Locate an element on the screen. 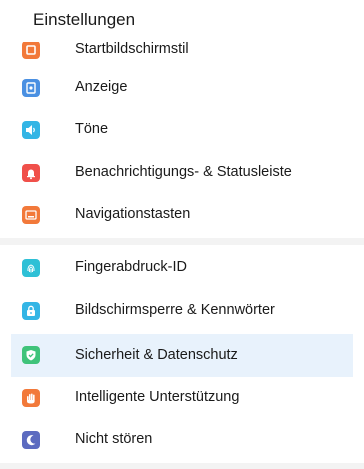 The height and width of the screenshot is (469, 364). home-style-icon is located at coordinates (31, 50).